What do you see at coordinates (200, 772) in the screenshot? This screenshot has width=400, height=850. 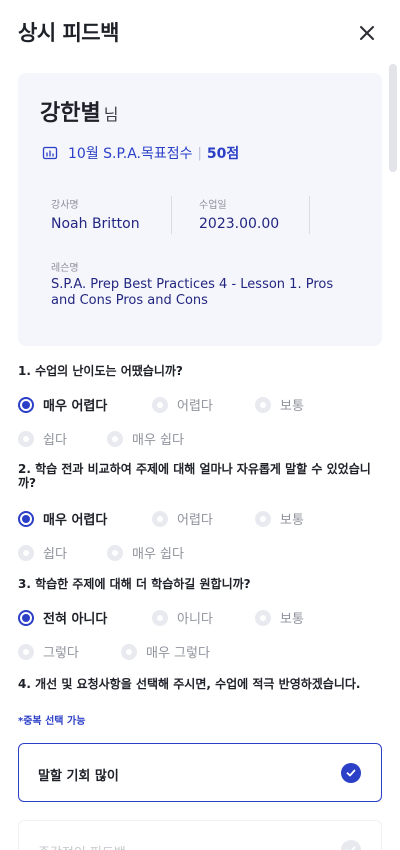 I see `request-choice-more-speaking: 말할 기회 많이` at bounding box center [200, 772].